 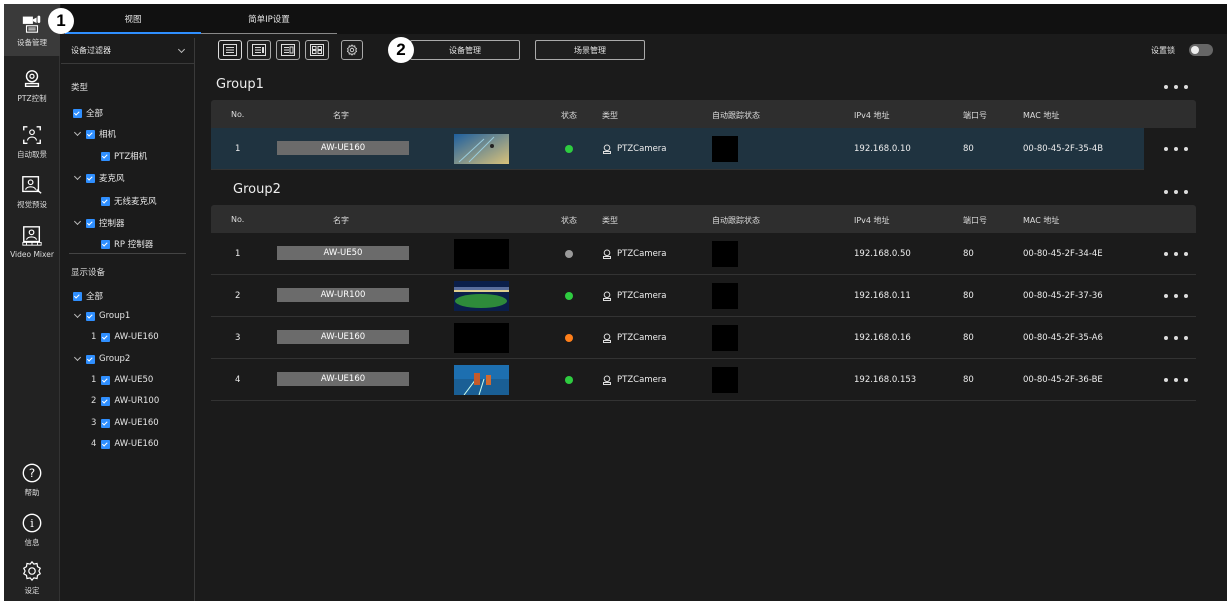 I want to click on rail-visual-preset: 视觉预设, so click(x=32, y=192).